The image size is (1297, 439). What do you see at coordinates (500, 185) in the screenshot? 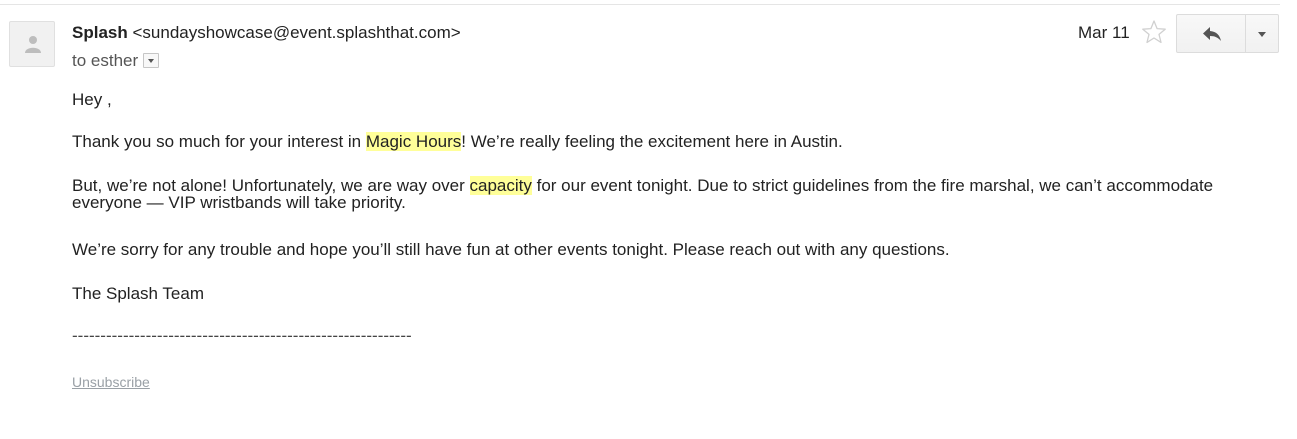
I see `highlighted-term-capacity: capacity` at bounding box center [500, 185].